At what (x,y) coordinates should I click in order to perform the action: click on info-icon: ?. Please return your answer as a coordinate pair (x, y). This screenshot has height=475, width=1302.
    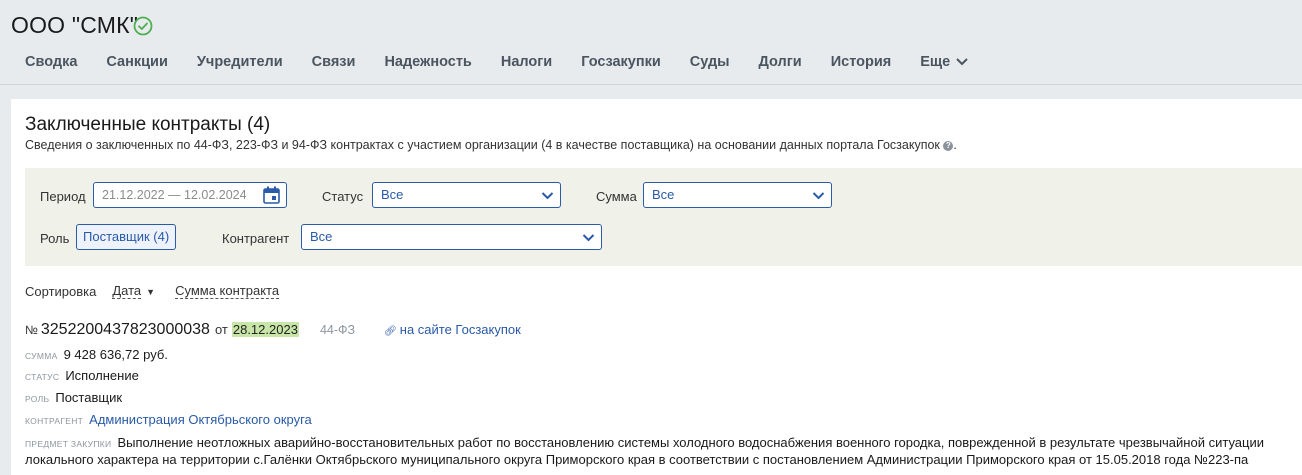
    Looking at the image, I should click on (948, 146).